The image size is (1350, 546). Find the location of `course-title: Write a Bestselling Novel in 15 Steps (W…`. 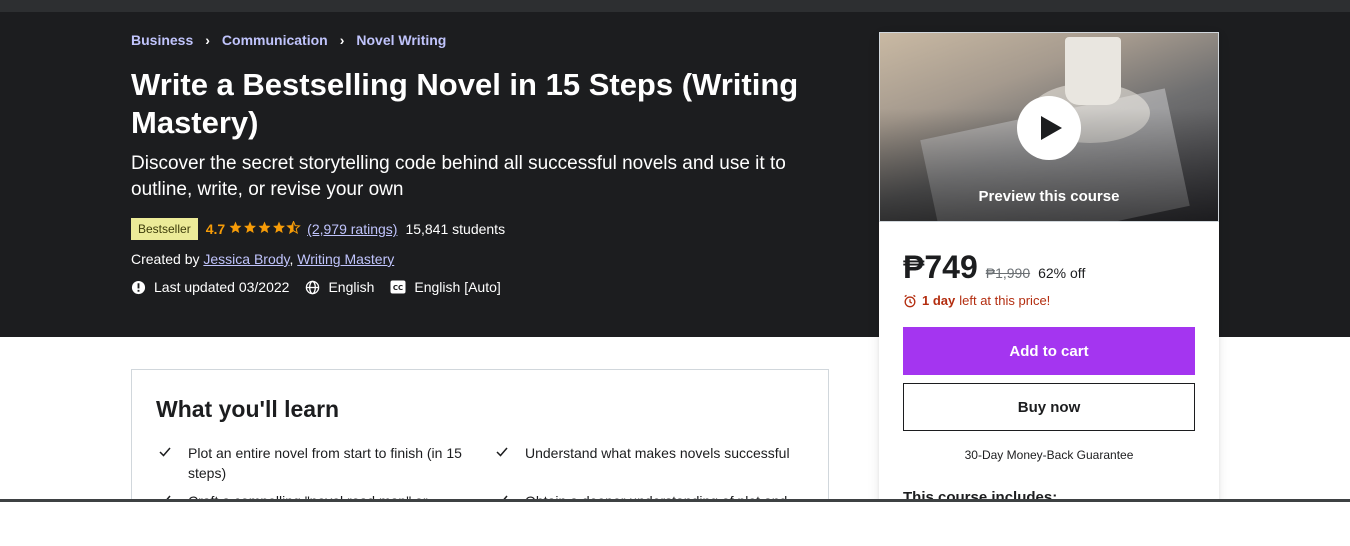

course-title: Write a Bestselling Novel in 15 Steps (W… is located at coordinates (465, 103).